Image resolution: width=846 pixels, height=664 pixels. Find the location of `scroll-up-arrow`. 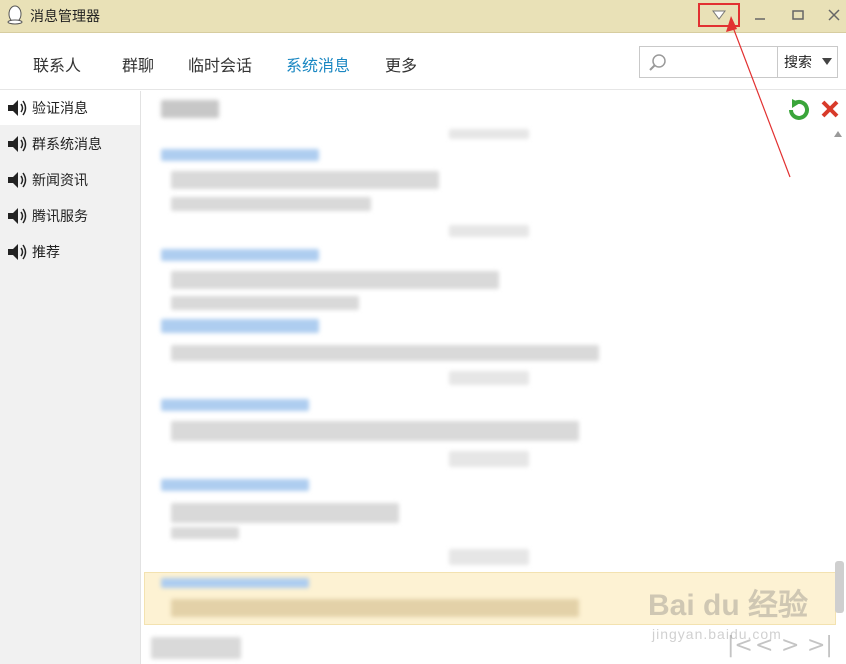

scroll-up-arrow is located at coordinates (838, 134).